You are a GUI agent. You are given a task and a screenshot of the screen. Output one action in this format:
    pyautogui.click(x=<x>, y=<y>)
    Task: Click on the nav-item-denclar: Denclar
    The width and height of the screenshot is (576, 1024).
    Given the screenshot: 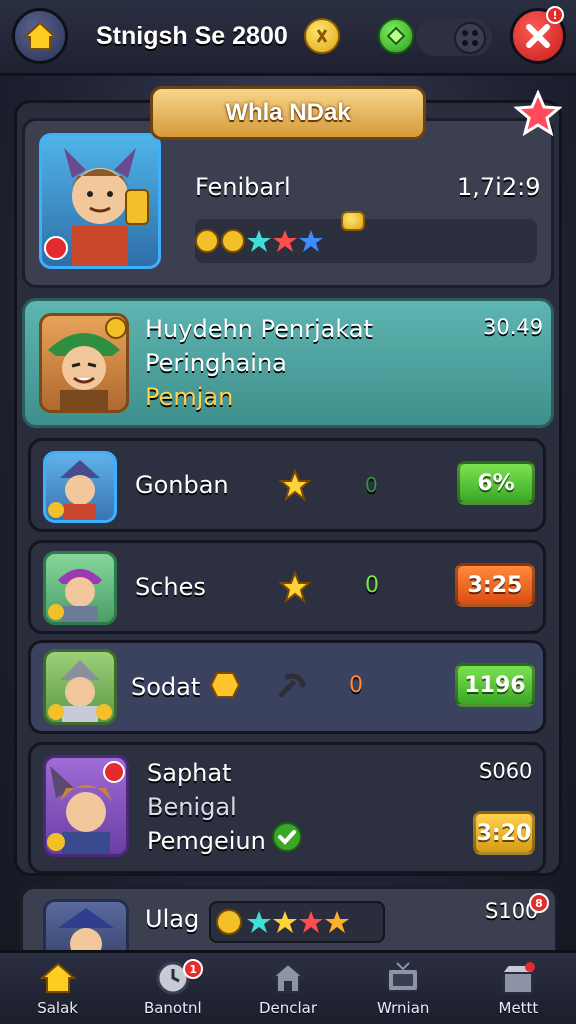 What is the action you would take?
    pyautogui.click(x=287, y=988)
    